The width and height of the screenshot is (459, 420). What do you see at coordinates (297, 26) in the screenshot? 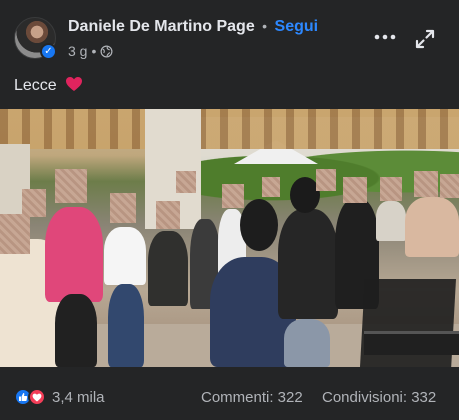
I see `follow-button: Segui` at bounding box center [297, 26].